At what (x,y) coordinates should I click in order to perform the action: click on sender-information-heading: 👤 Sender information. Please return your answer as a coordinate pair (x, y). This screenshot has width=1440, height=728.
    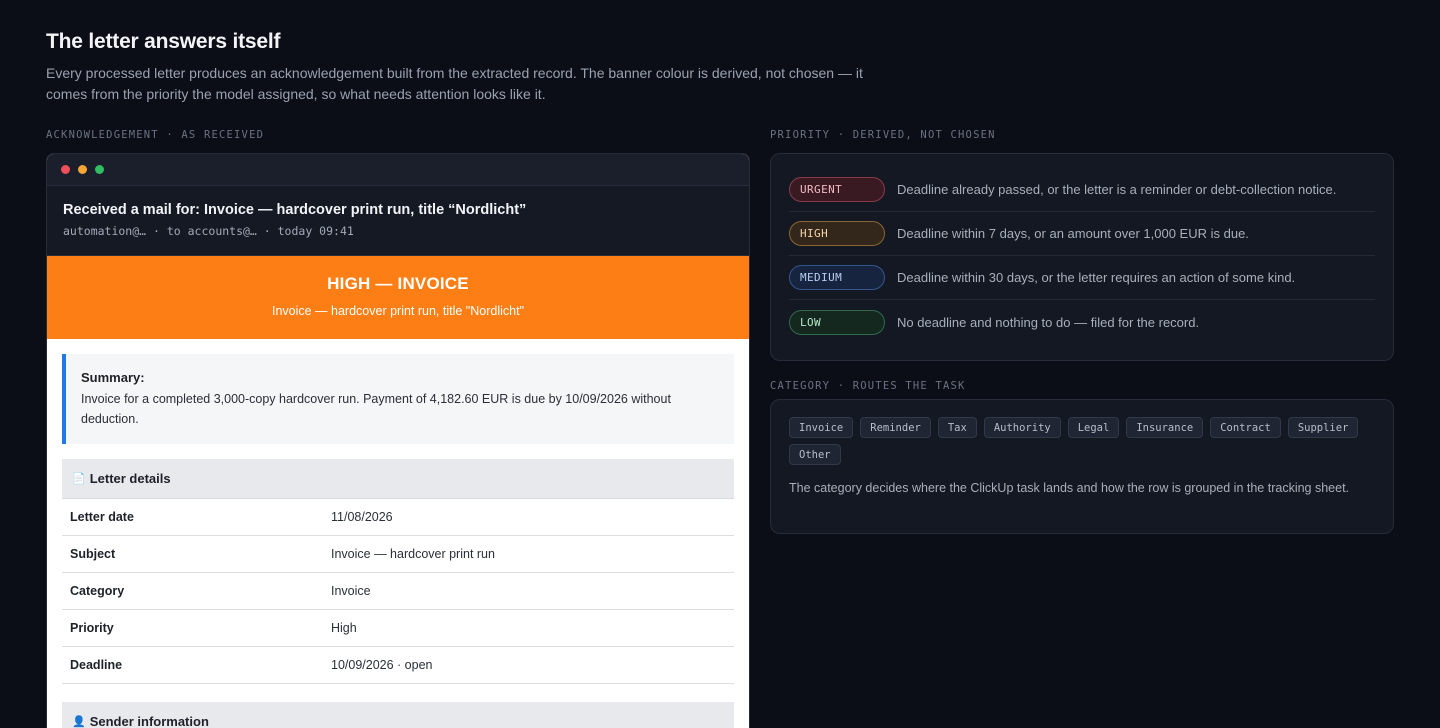
    Looking at the image, I should click on (398, 715).